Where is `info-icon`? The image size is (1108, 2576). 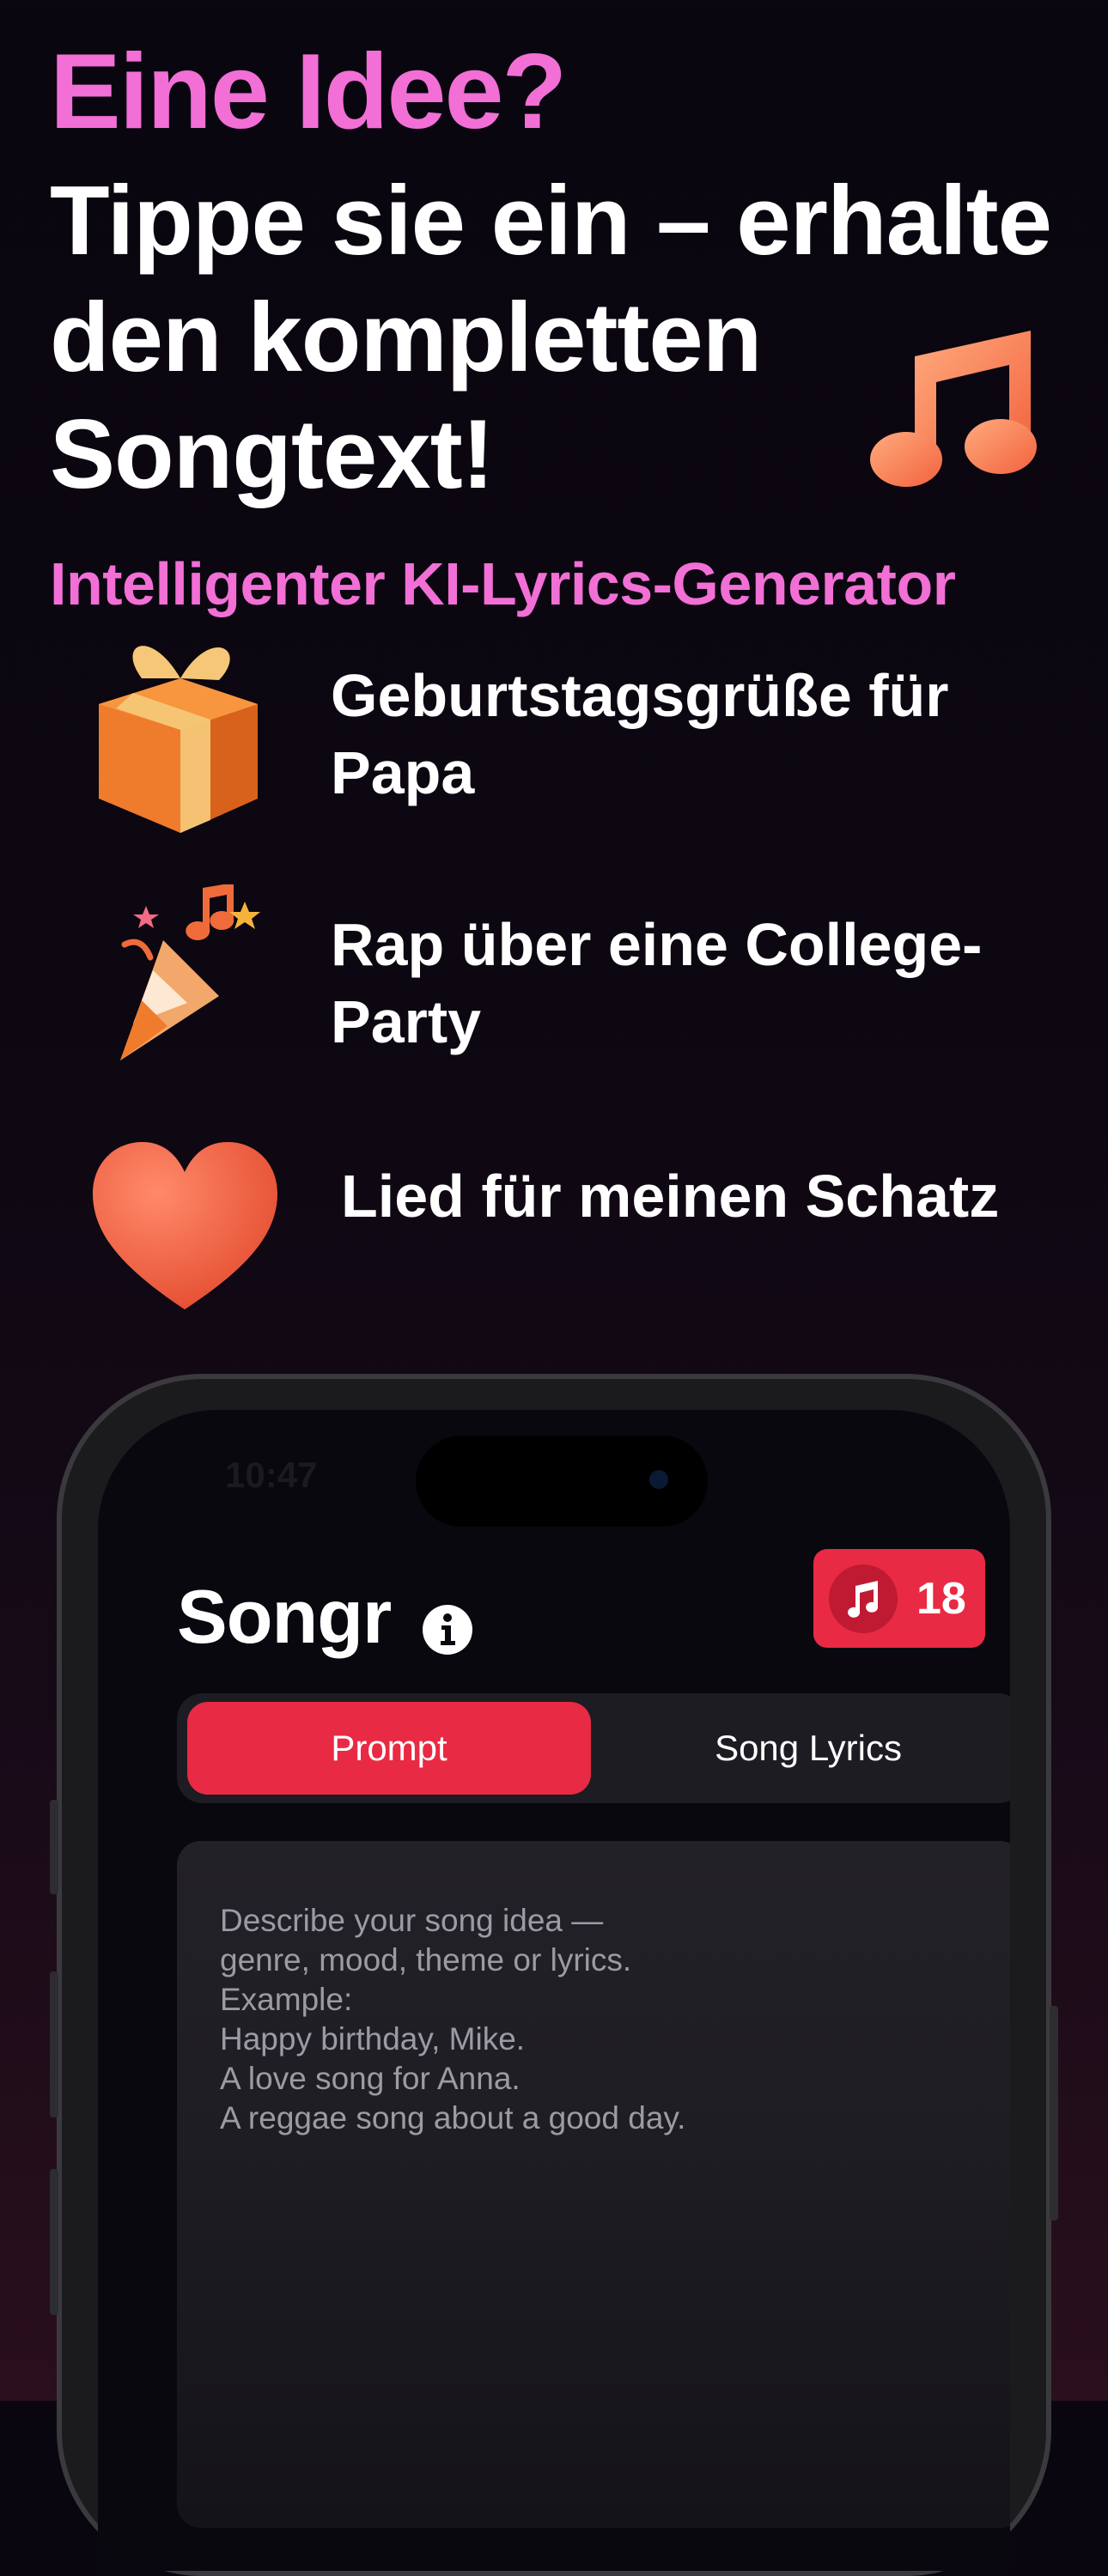
info-icon is located at coordinates (447, 1630).